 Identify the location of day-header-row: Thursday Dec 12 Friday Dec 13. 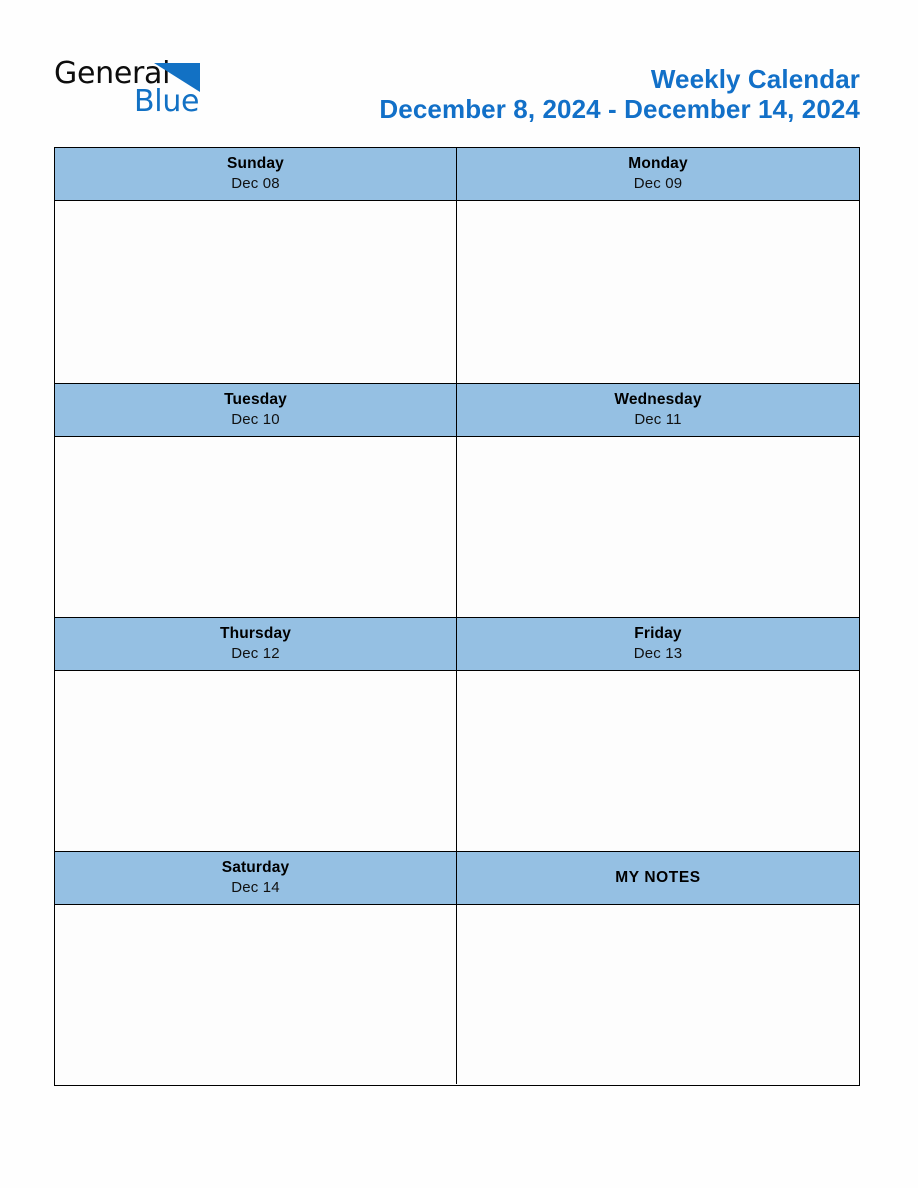
(457, 644).